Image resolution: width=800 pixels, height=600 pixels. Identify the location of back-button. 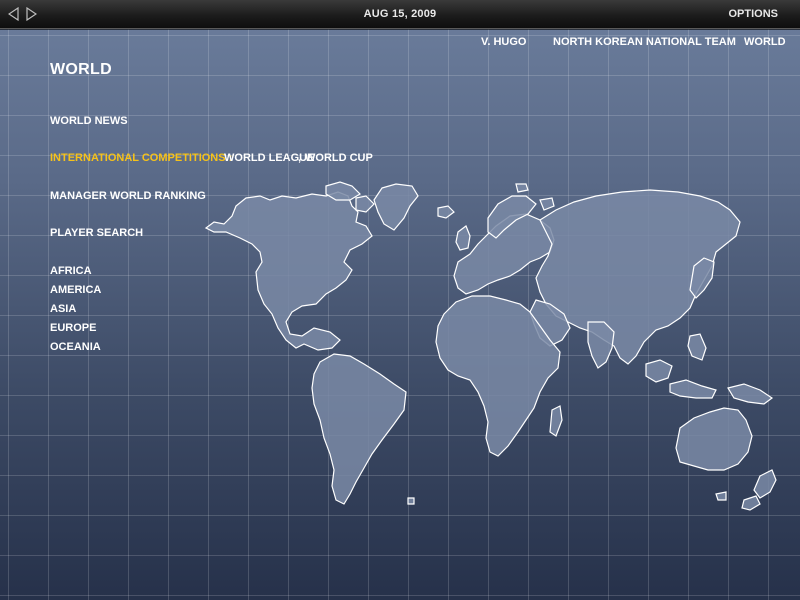
(13, 14).